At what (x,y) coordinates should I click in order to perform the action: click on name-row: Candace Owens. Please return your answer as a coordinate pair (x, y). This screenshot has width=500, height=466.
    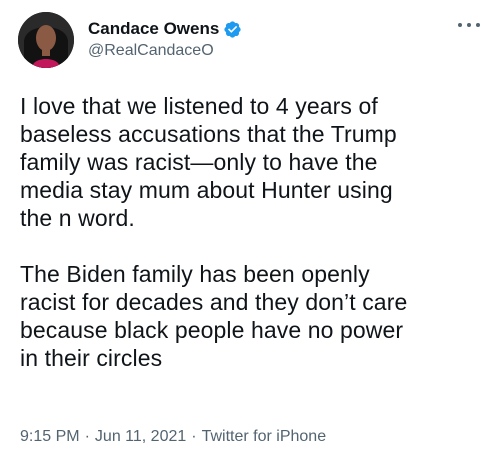
    Looking at the image, I should click on (165, 29).